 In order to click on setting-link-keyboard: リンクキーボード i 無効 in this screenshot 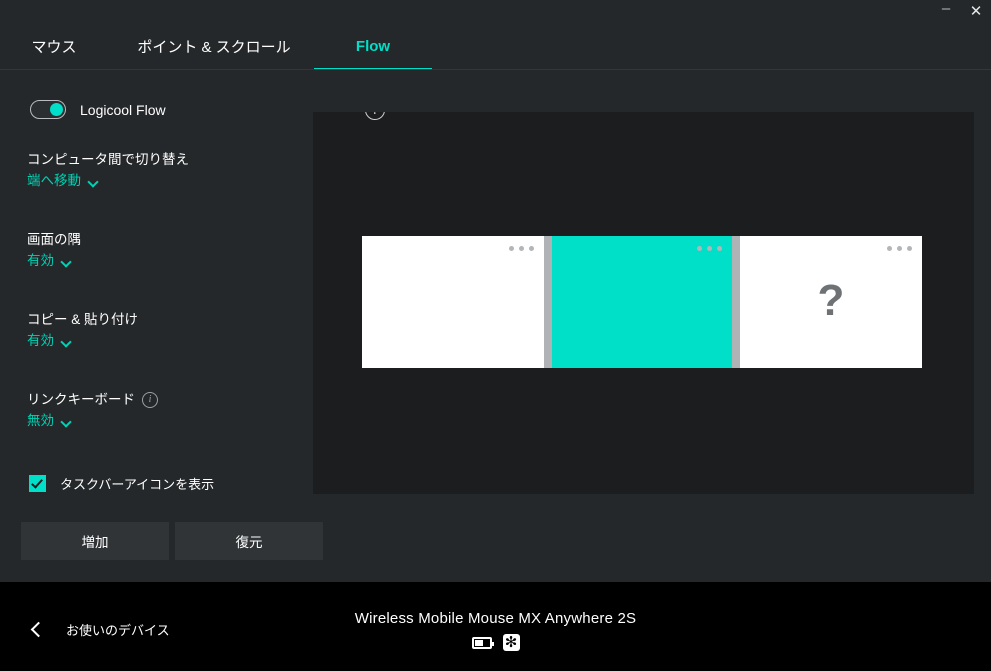, I will do `click(92, 410)`.